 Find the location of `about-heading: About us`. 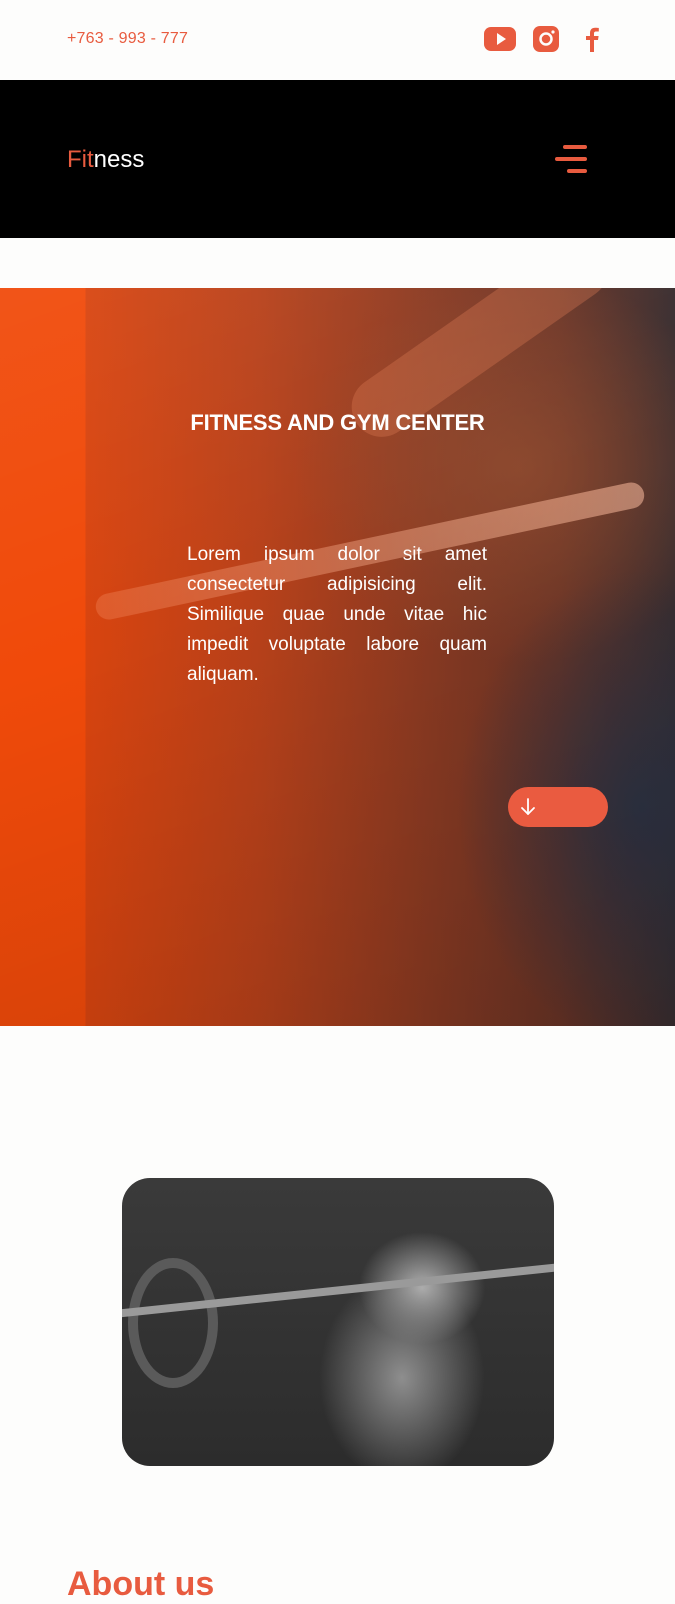

about-heading: About us is located at coordinates (141, 1584).